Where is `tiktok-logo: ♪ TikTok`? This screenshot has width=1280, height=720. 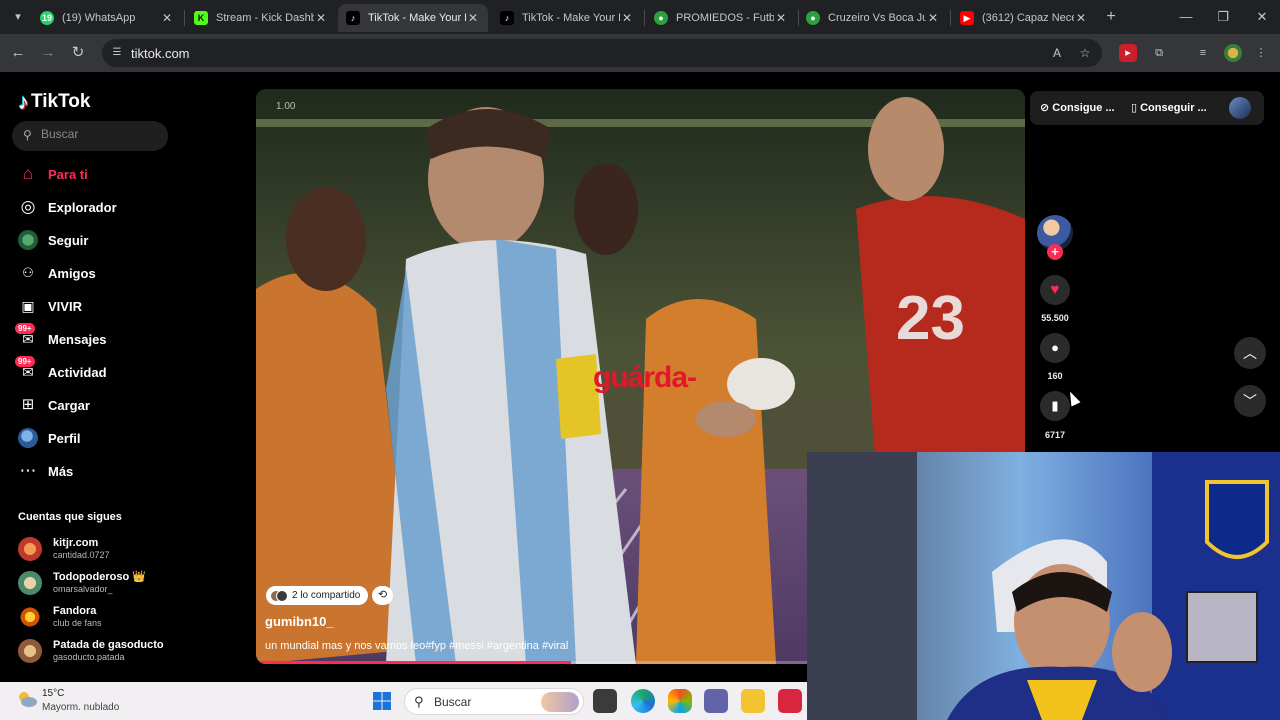 tiktok-logo: ♪ TikTok is located at coordinates (54, 102).